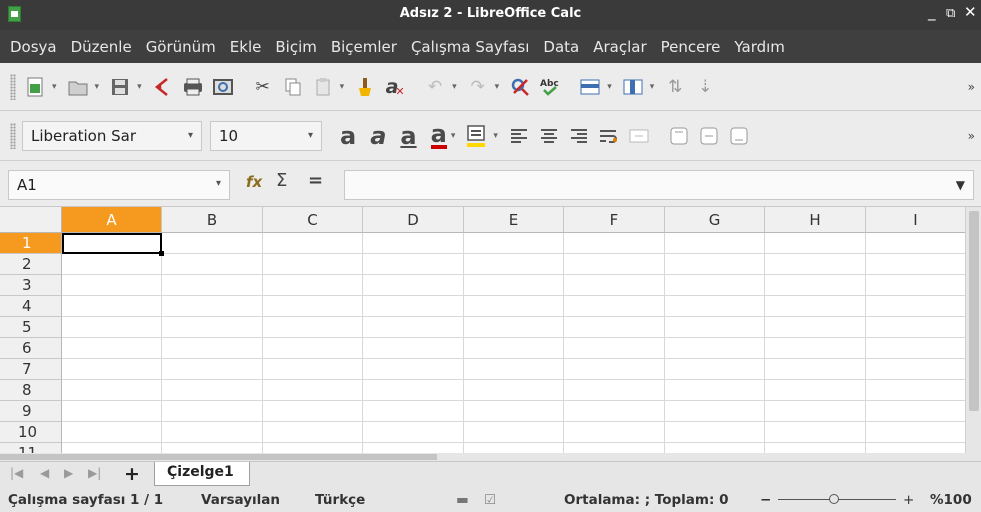  Describe the element at coordinates (101, 47) in the screenshot. I see `menu-edit: Düzenle` at that location.